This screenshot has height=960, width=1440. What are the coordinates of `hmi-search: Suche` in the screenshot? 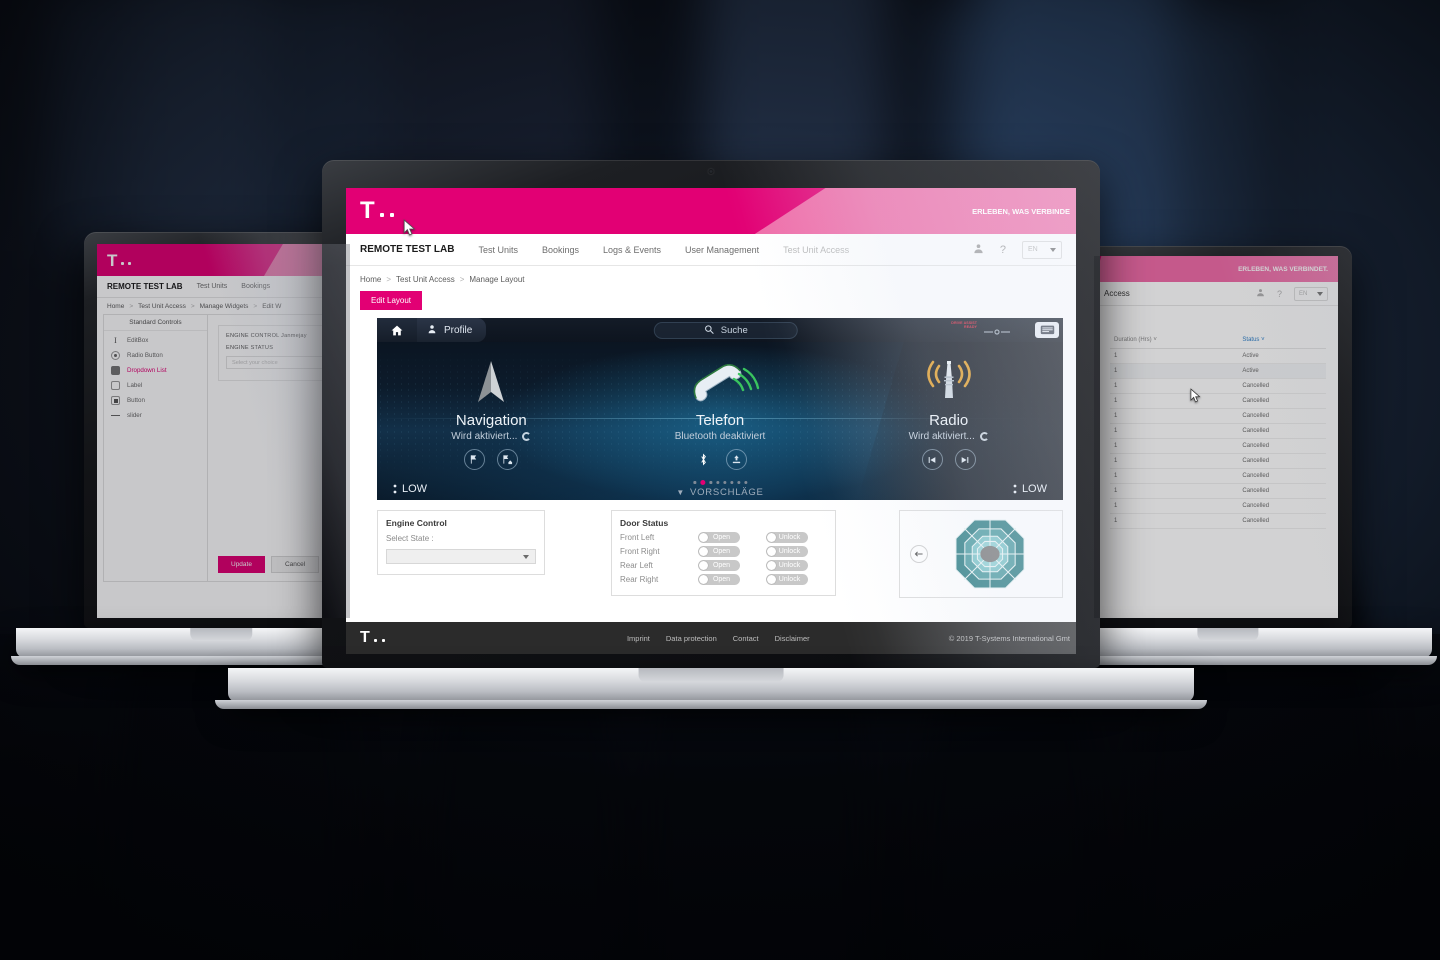 It's located at (725, 330).